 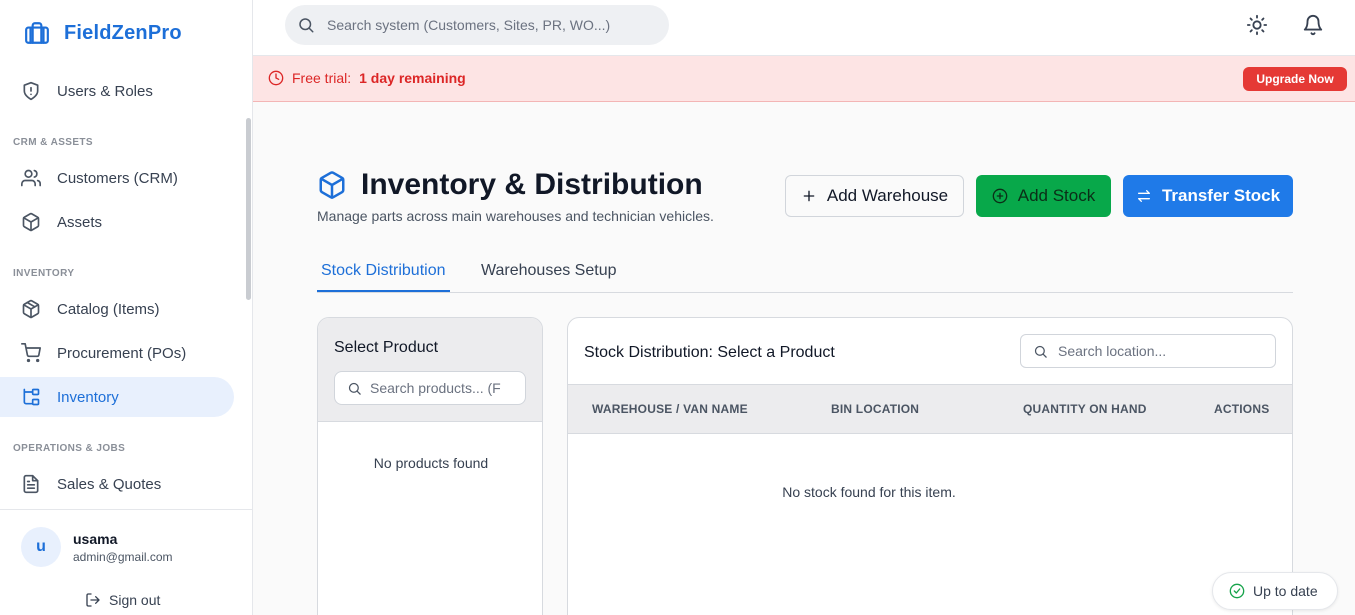 I want to click on section-title-inventory: INVENTORY, so click(x=44, y=273).